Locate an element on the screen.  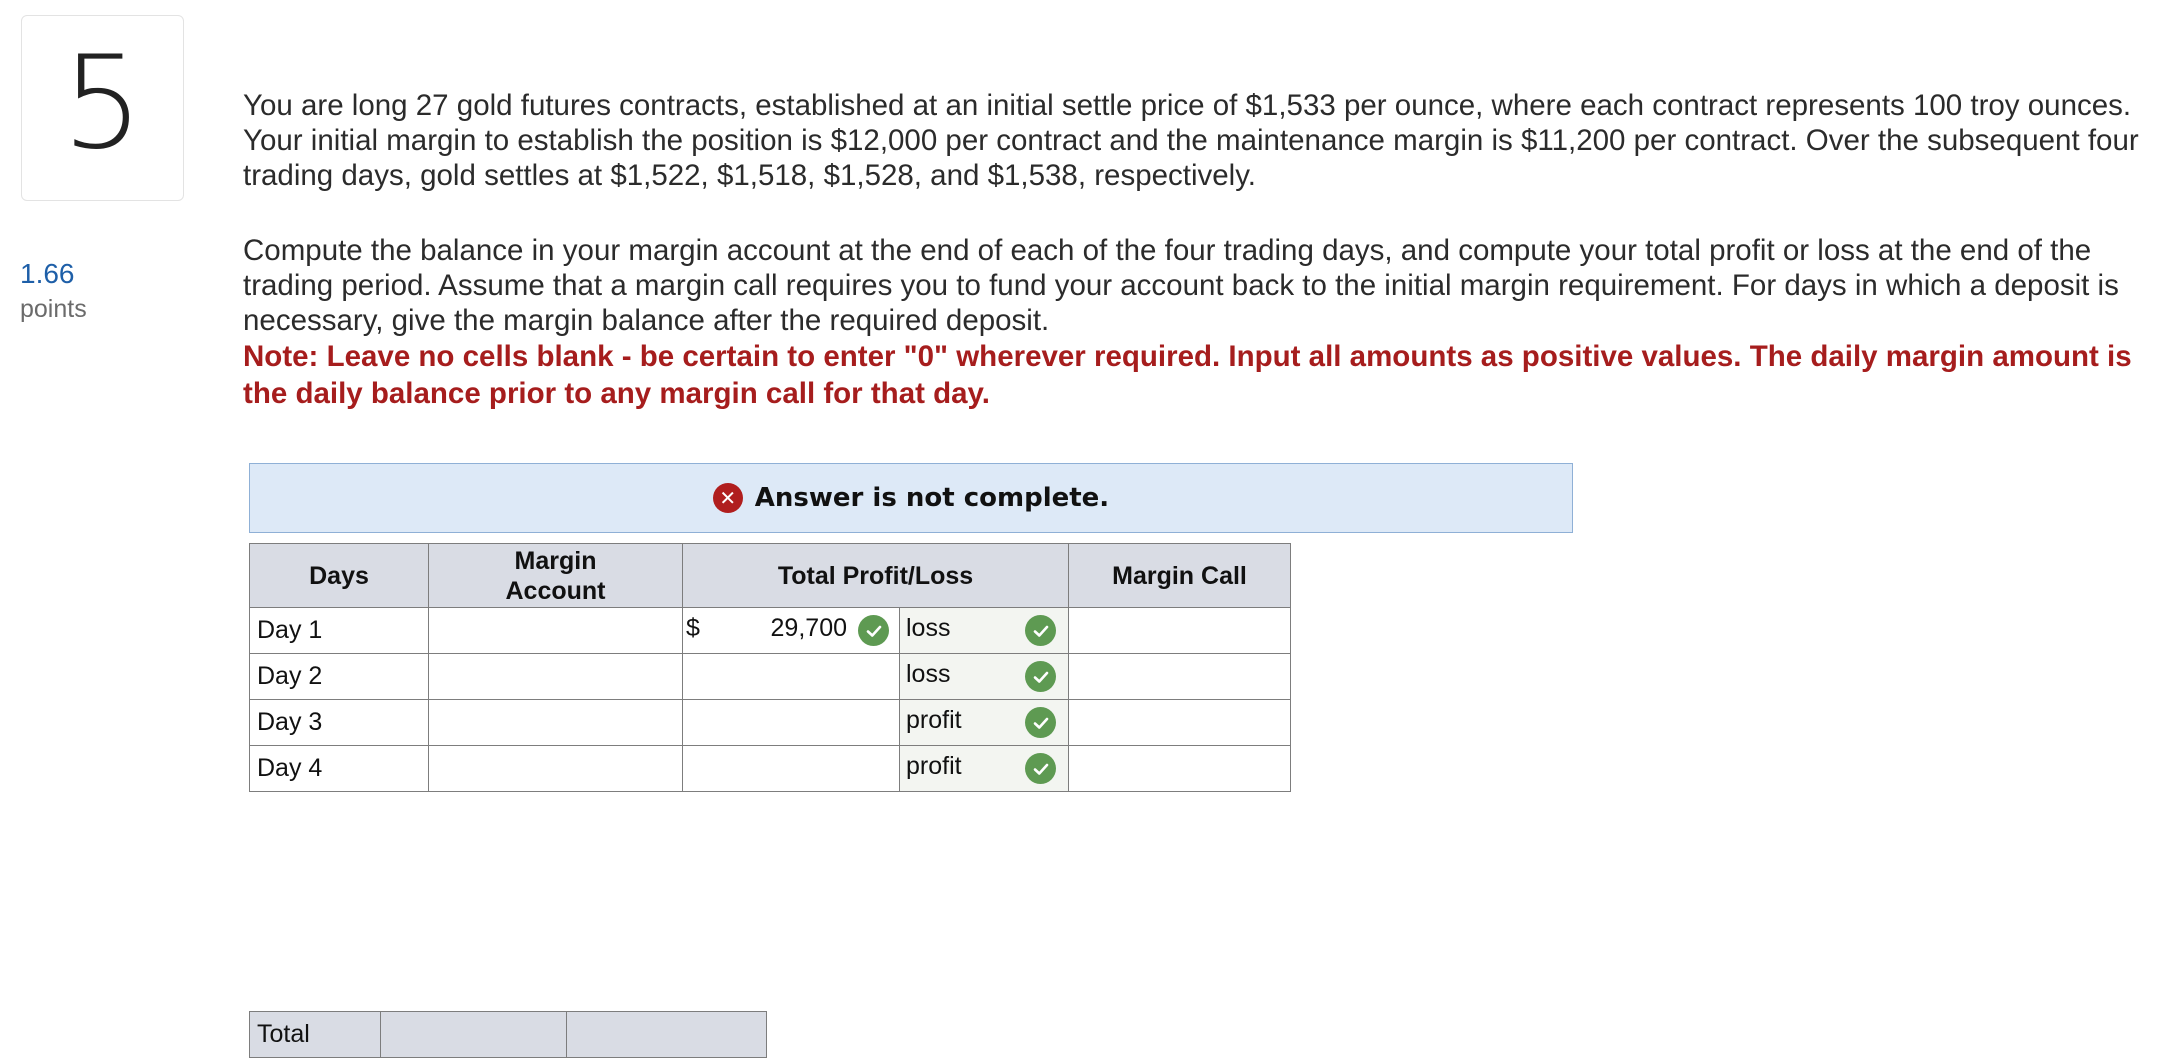
table-row: Day 2 loss is located at coordinates (770, 676).